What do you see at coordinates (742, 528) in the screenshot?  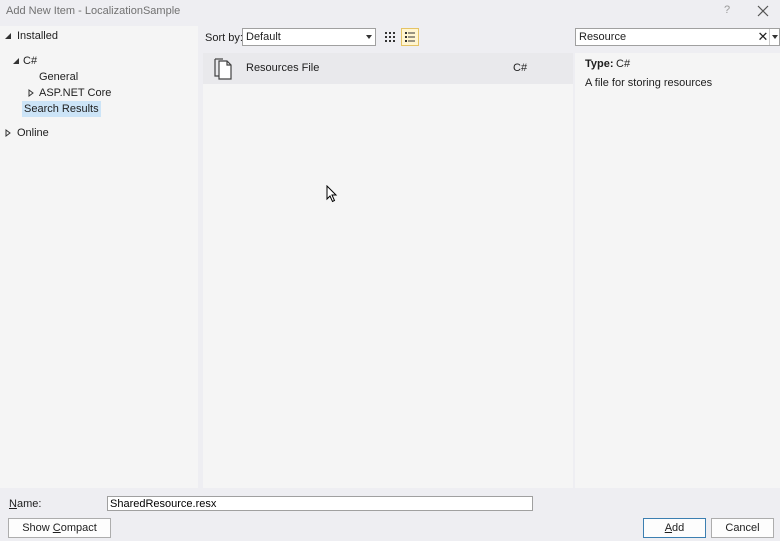 I see `cancel-button: Cancel` at bounding box center [742, 528].